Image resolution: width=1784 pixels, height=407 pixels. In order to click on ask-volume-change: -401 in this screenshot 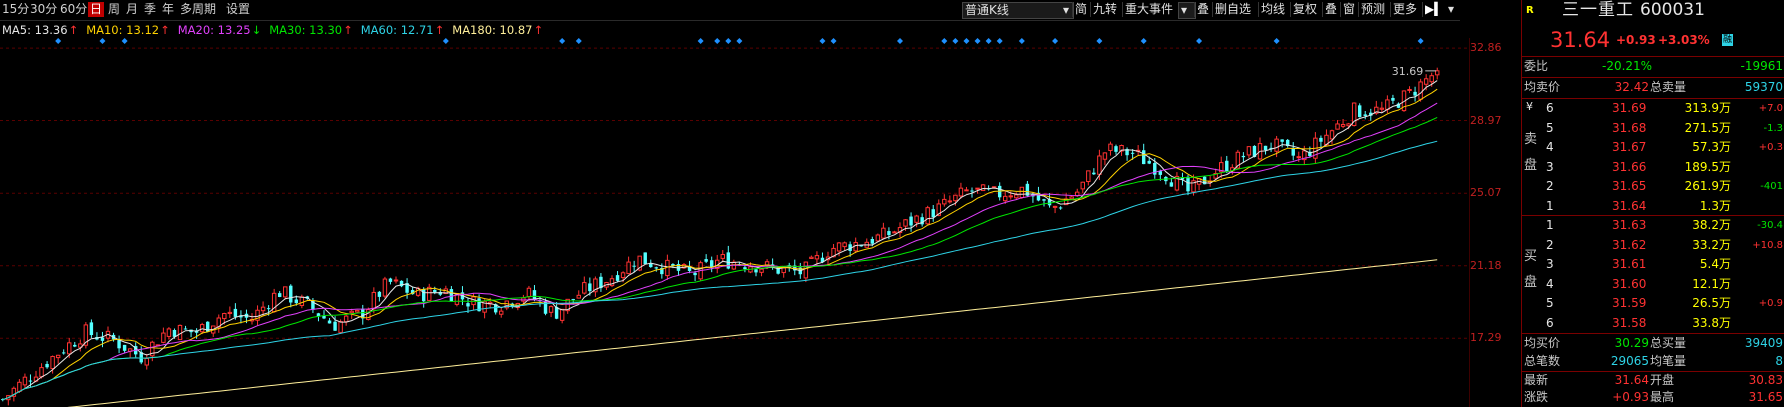, I will do `click(1771, 186)`.